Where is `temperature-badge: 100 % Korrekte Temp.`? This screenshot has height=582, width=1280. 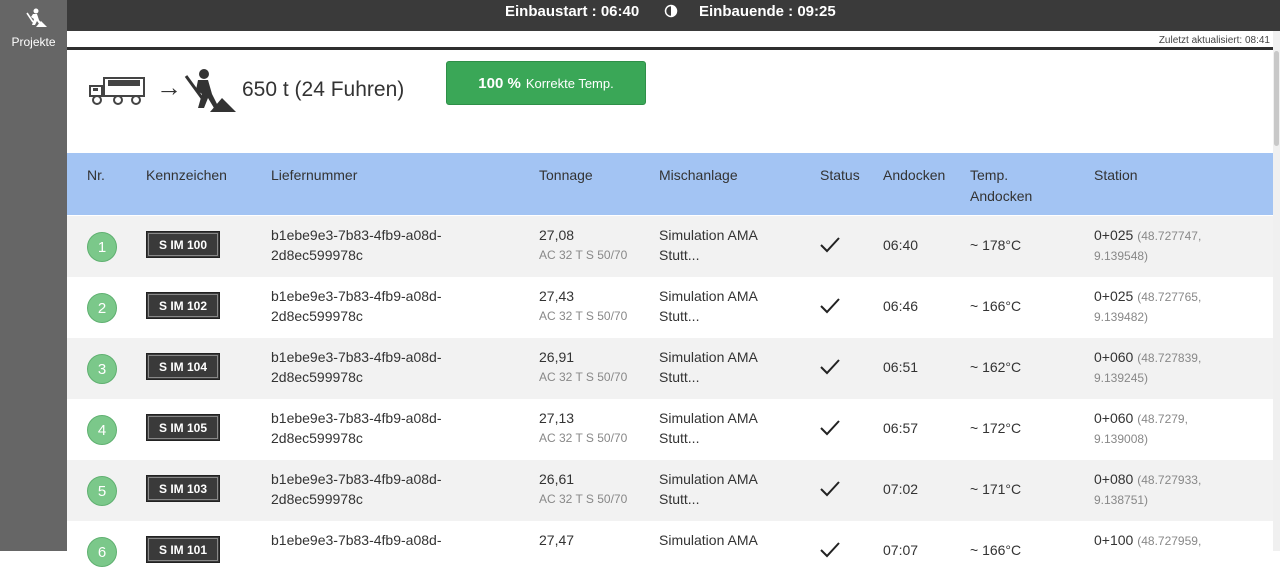
temperature-badge: 100 % Korrekte Temp. is located at coordinates (546, 83).